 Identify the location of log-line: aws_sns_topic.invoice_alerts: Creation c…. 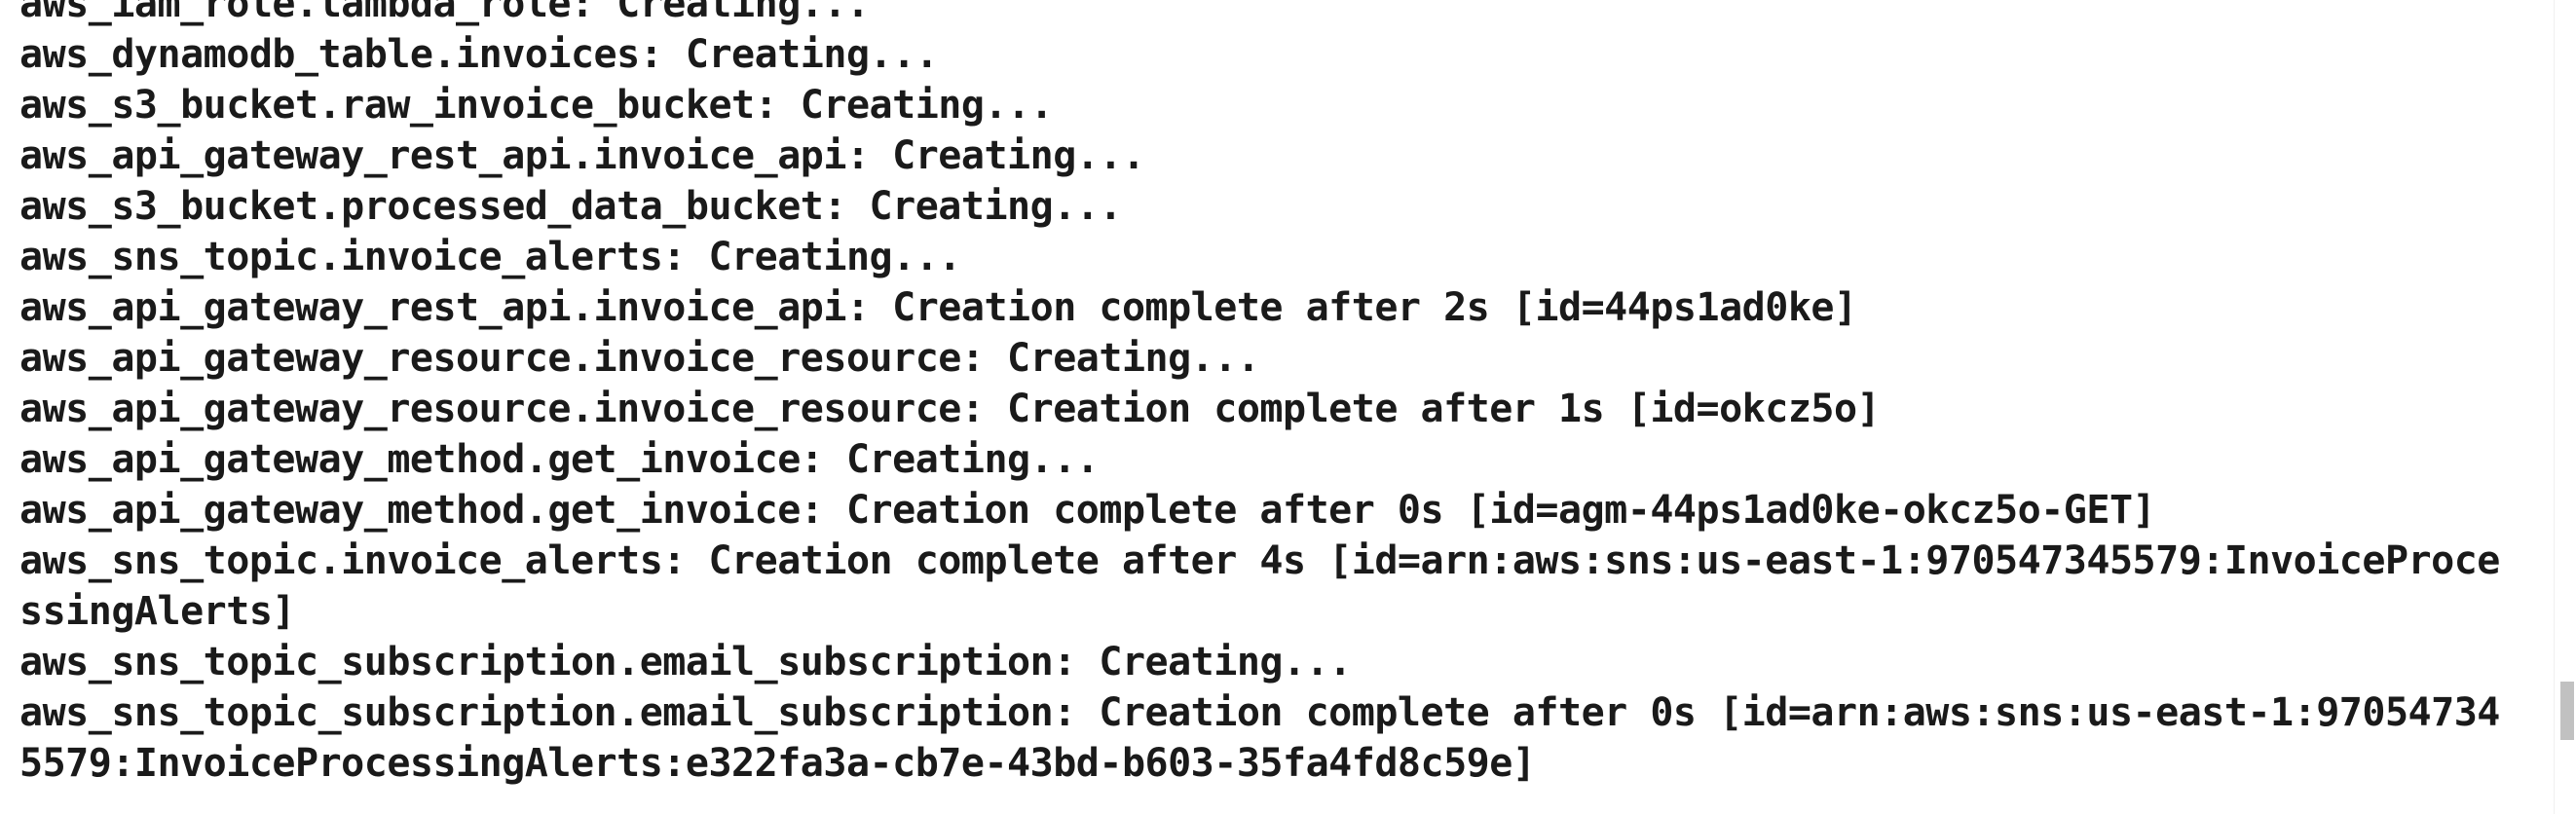
(1259, 560).